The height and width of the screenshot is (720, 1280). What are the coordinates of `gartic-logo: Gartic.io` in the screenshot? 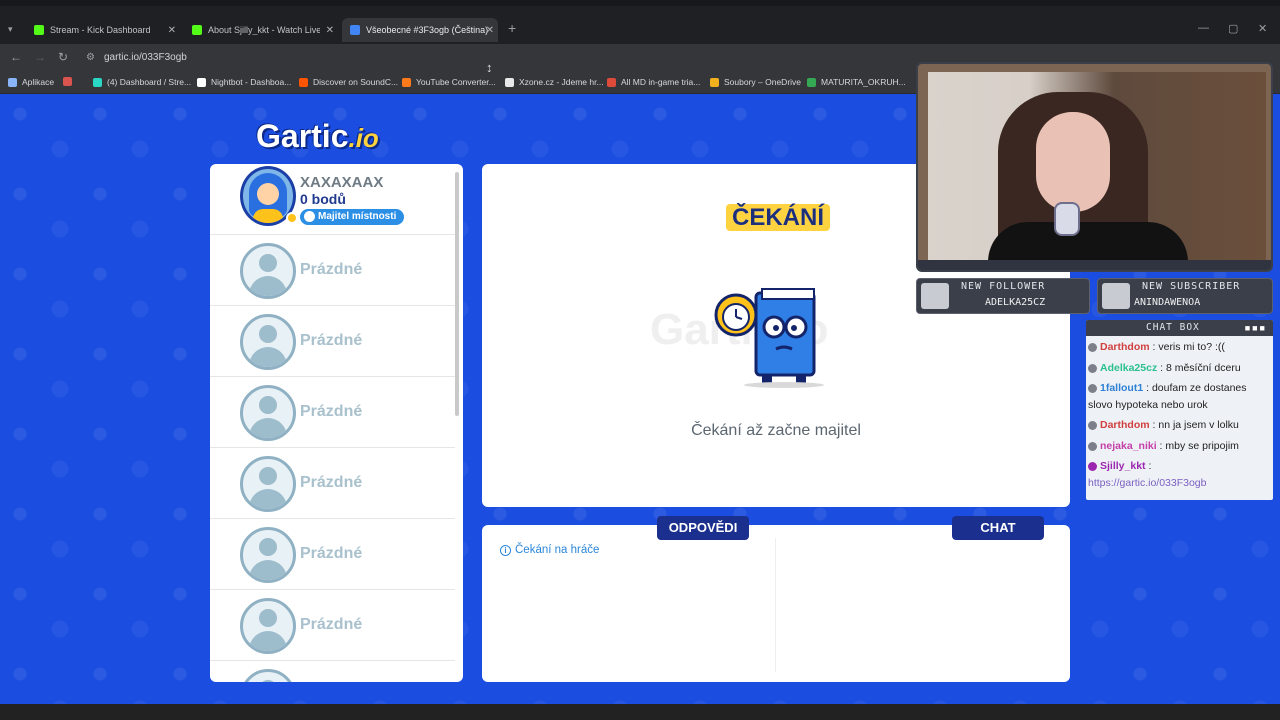 It's located at (317, 136).